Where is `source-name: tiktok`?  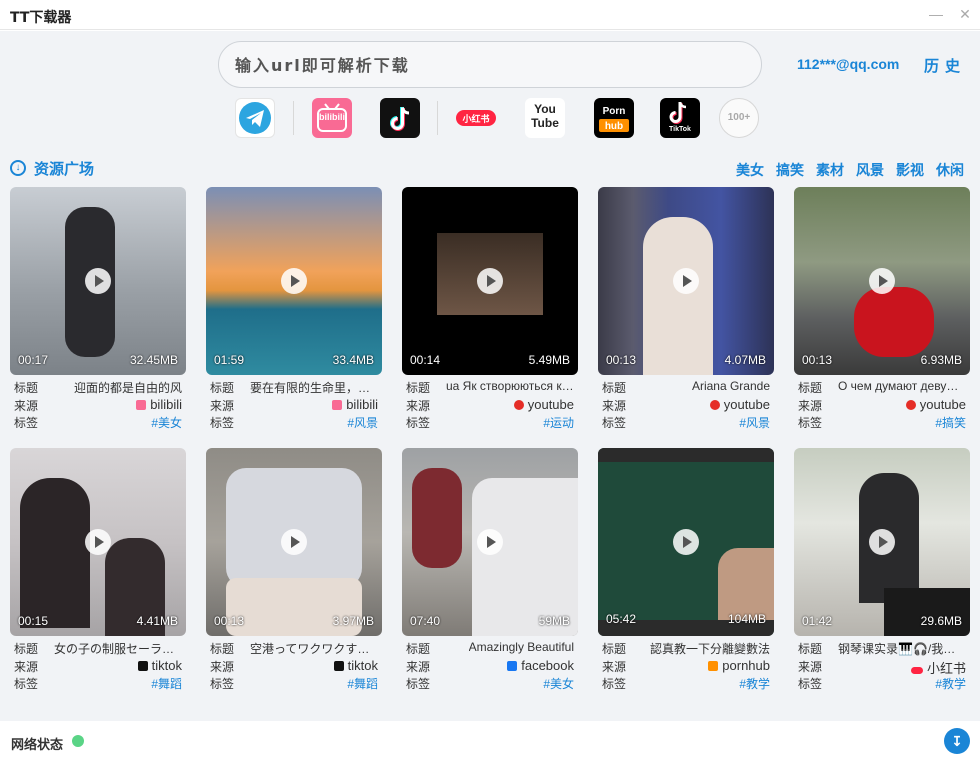 source-name: tiktok is located at coordinates (362, 665).